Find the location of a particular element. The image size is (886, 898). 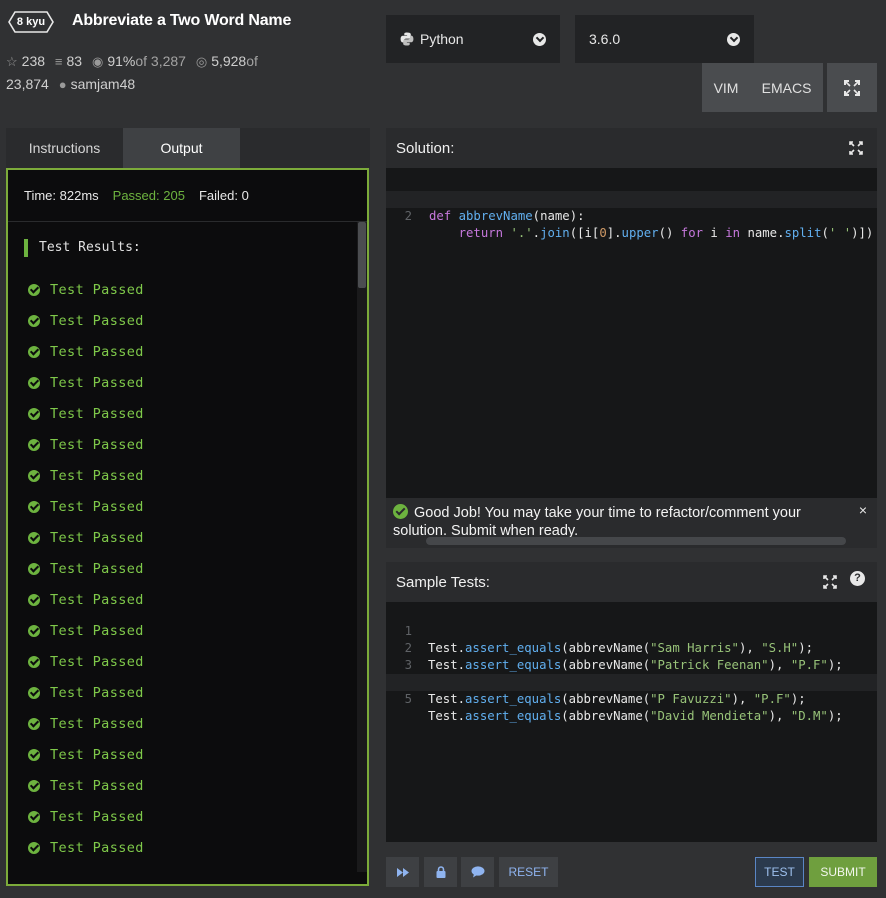

rank-badge: 8 kyu is located at coordinates (31, 22).